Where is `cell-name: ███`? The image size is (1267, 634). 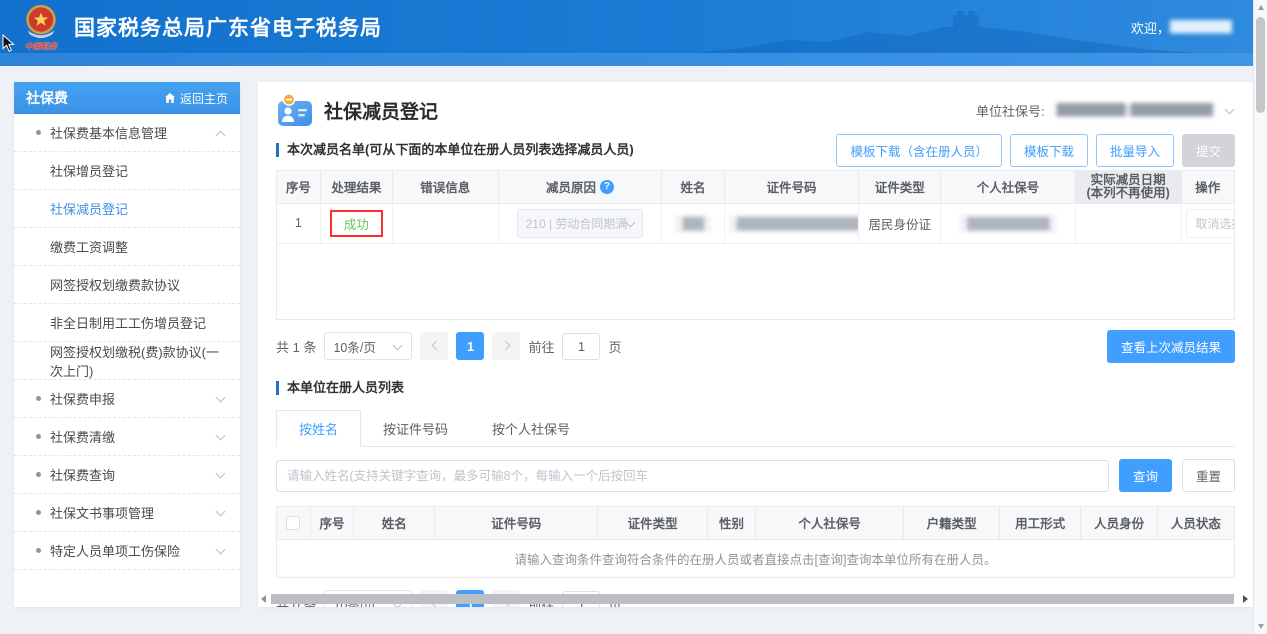
cell-name: ███ is located at coordinates (693, 223).